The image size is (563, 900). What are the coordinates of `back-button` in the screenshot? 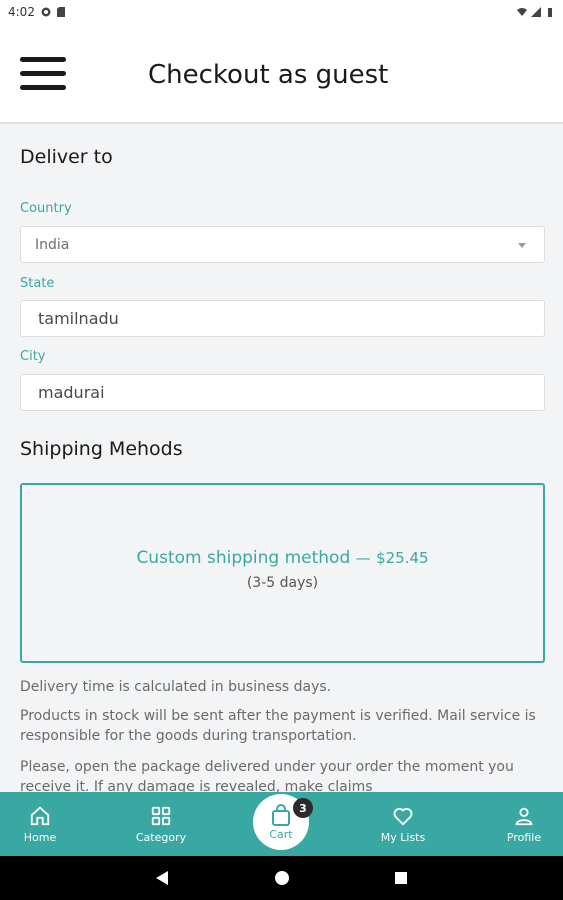 It's located at (162, 878).